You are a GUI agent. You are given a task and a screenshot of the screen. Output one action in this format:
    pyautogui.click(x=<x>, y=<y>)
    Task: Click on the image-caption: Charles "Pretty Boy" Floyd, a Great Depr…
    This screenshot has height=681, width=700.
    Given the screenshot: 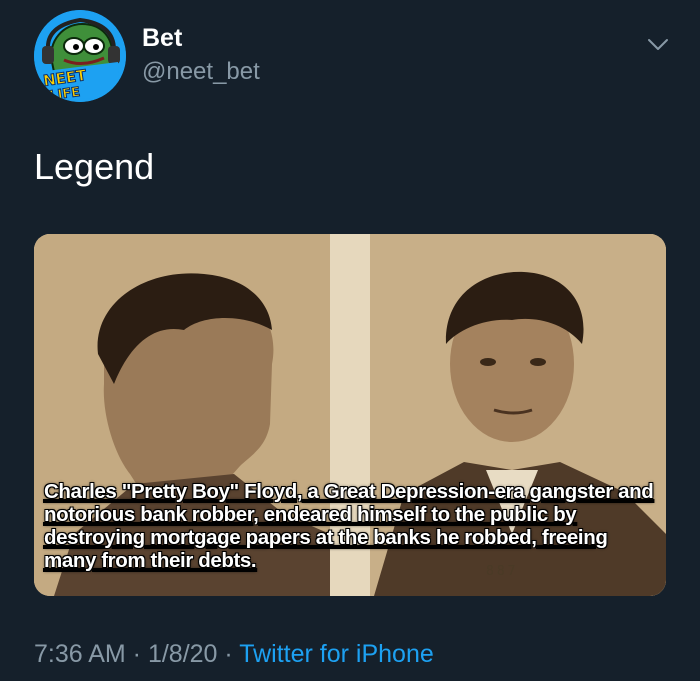 What is the action you would take?
    pyautogui.click(x=349, y=526)
    